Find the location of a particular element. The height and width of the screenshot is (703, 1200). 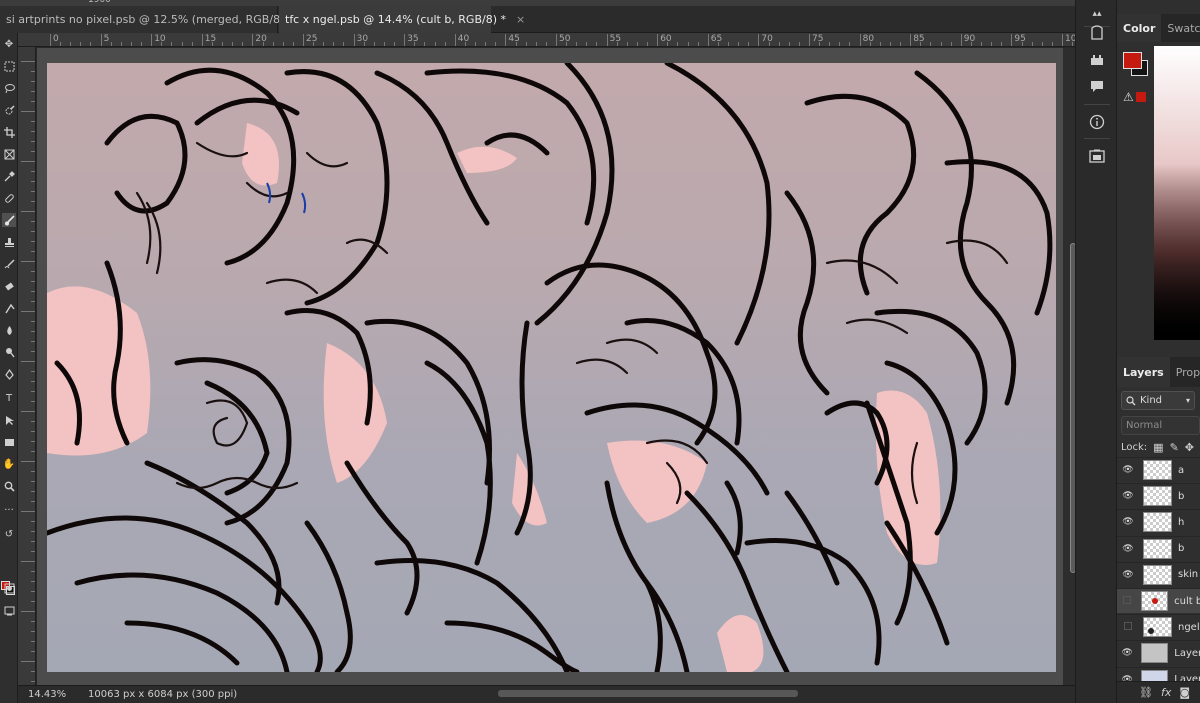

lock-position-icon: ✥ is located at coordinates (1189, 447).